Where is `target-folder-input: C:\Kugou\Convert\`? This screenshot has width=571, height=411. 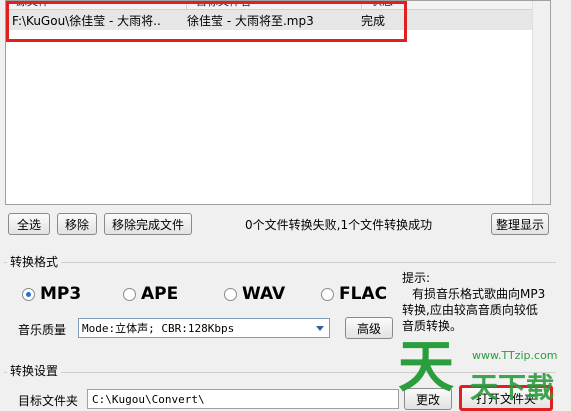
target-folder-input: C:\Kugou\Convert\ is located at coordinates (243, 399).